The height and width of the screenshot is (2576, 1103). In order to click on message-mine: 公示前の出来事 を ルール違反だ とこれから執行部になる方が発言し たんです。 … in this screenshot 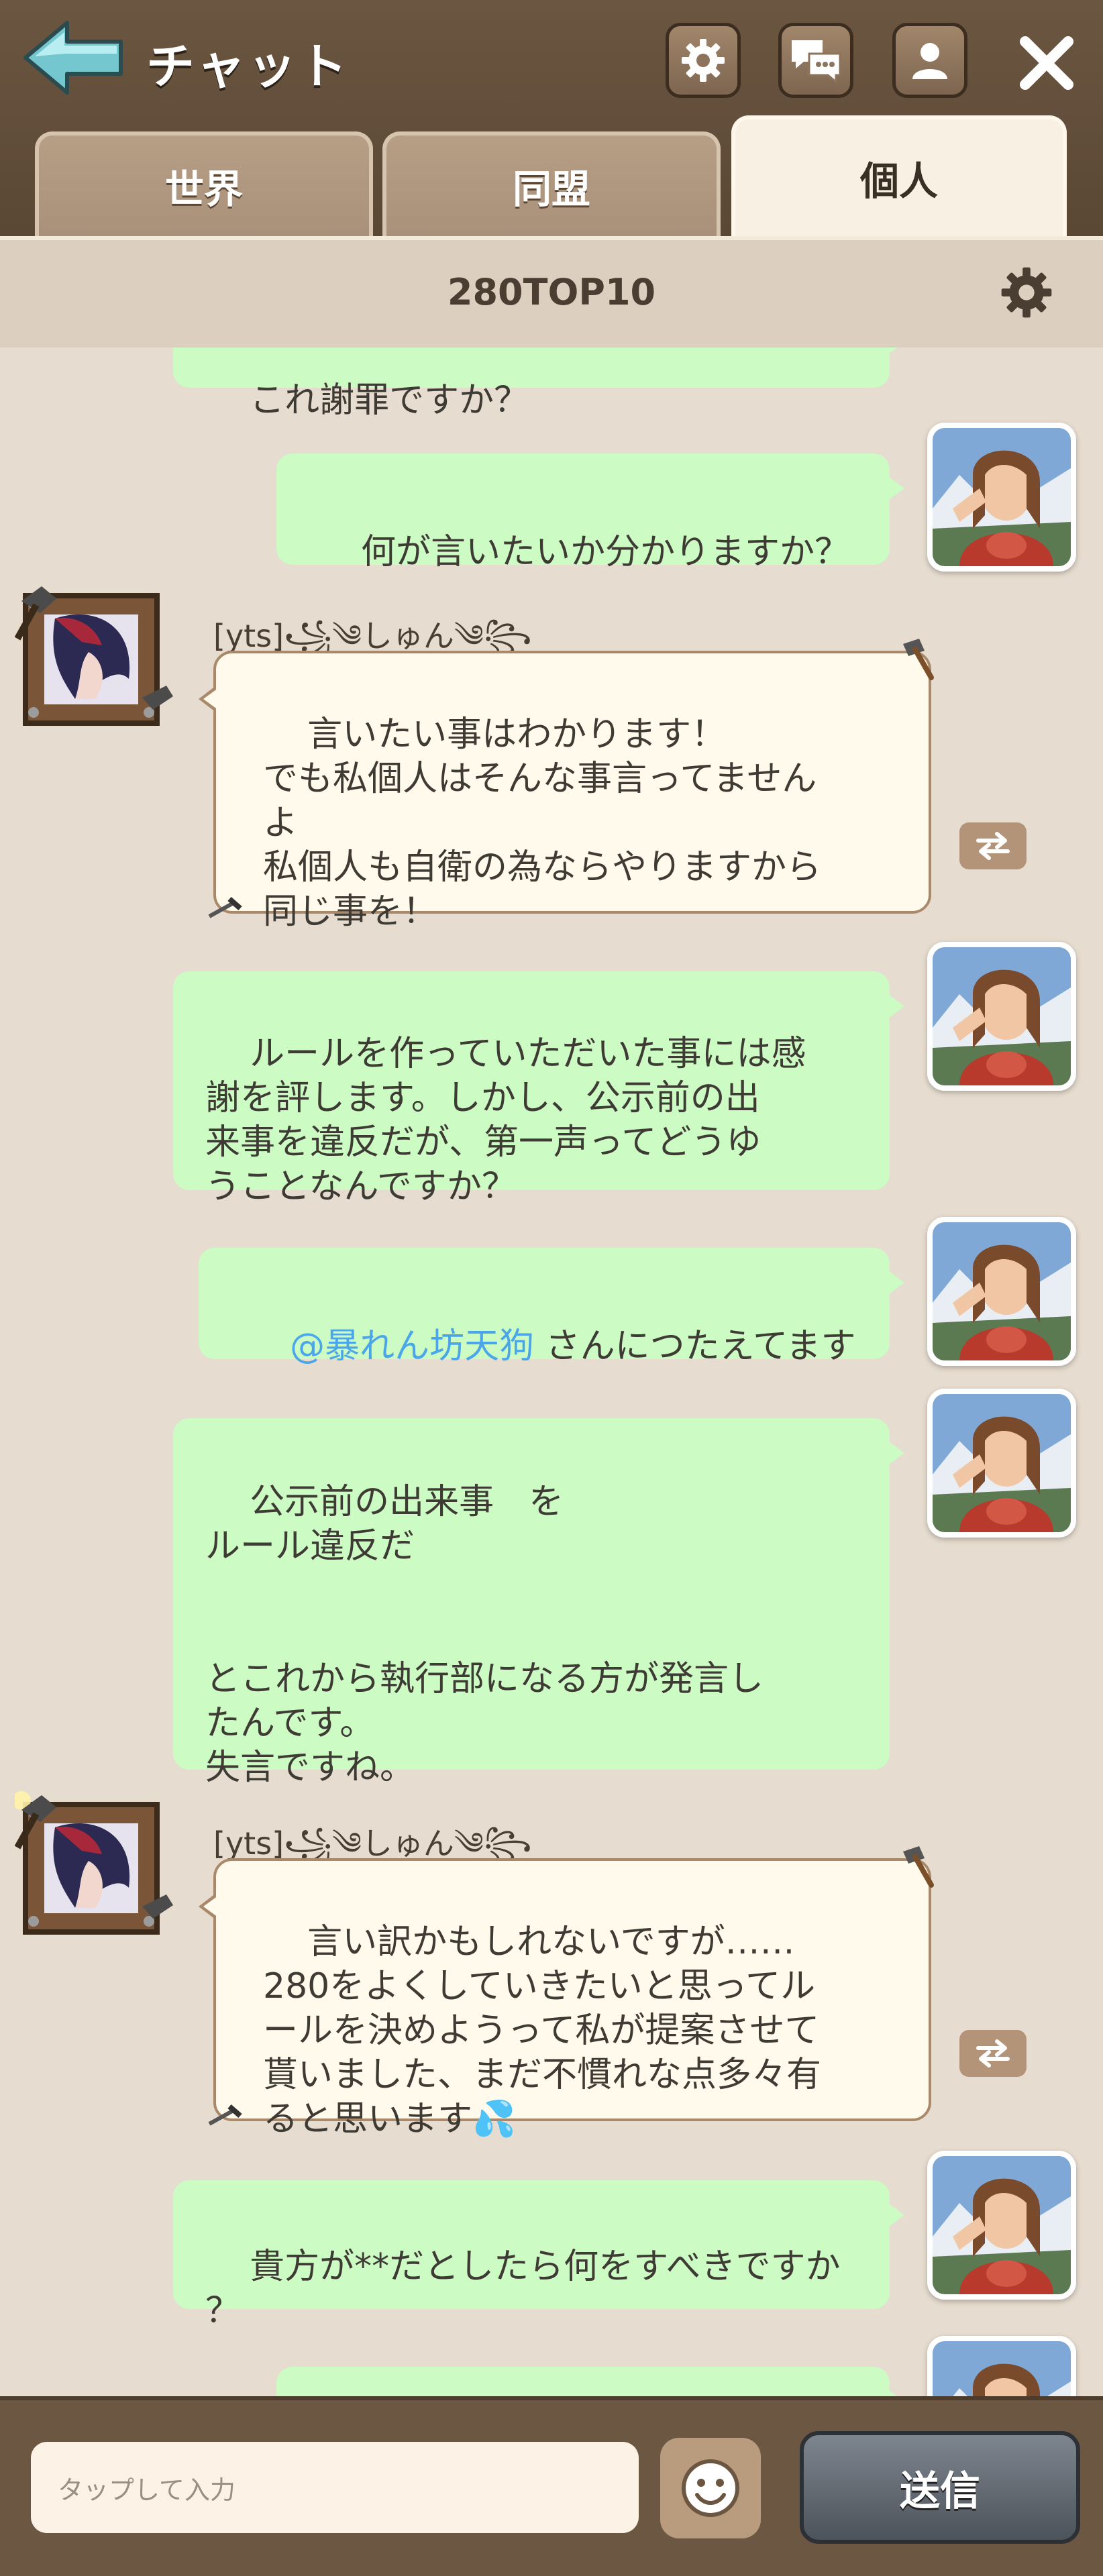, I will do `click(539, 1603)`.